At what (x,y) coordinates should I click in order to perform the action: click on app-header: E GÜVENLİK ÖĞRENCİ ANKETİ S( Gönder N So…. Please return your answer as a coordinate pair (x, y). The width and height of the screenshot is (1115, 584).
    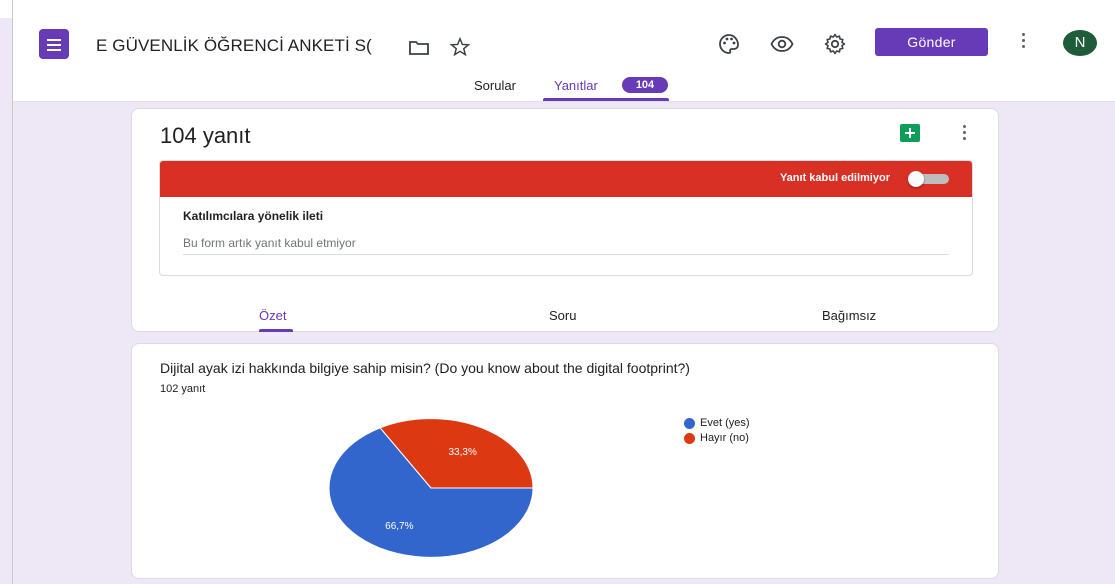
    Looking at the image, I should click on (564, 60).